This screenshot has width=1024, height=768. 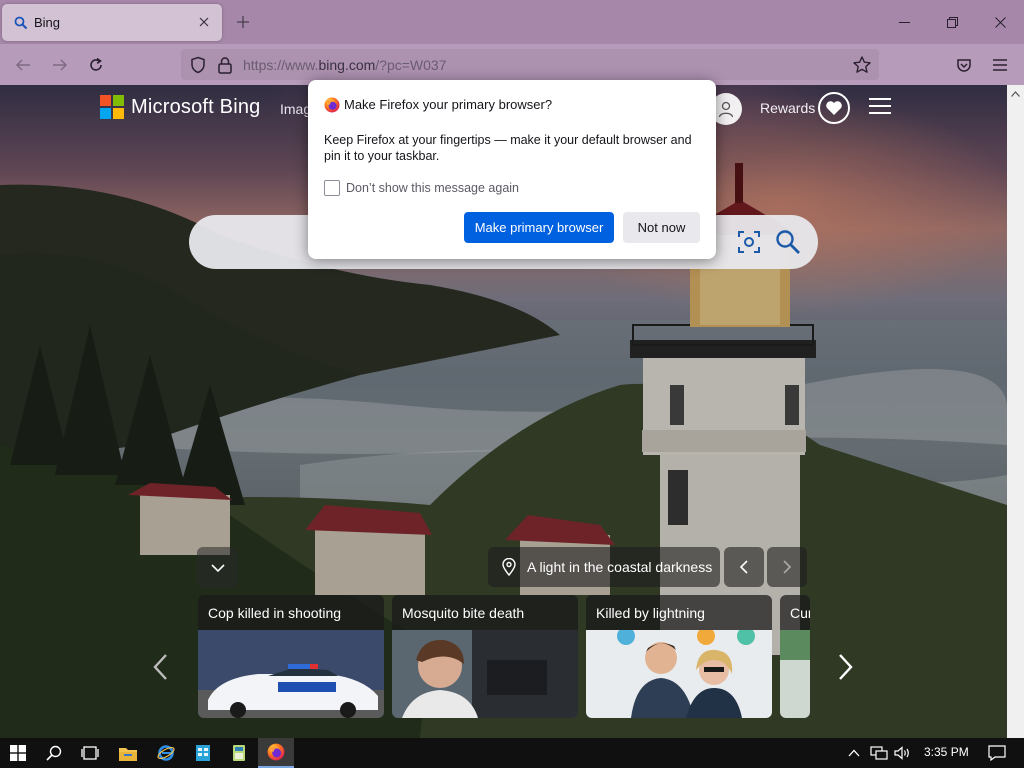 What do you see at coordinates (862, 65) in the screenshot?
I see `bookmark-star-icon` at bounding box center [862, 65].